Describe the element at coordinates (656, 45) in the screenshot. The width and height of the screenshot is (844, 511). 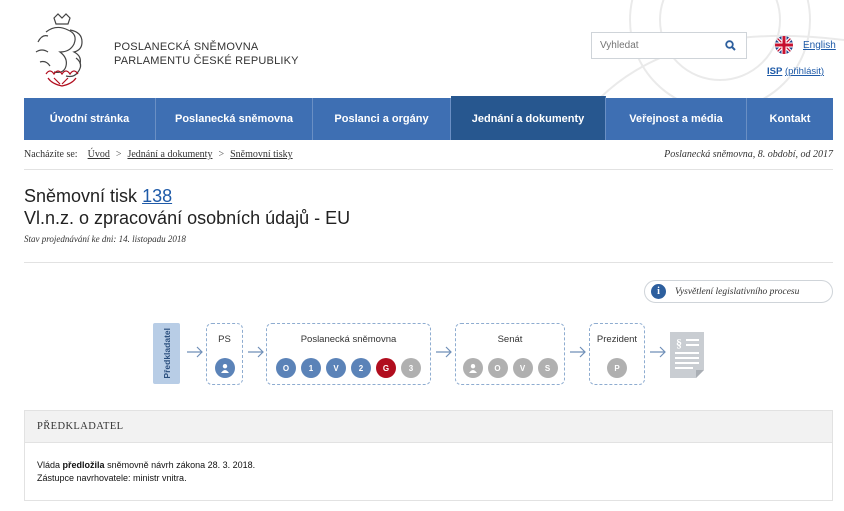
I see `search-input` at that location.